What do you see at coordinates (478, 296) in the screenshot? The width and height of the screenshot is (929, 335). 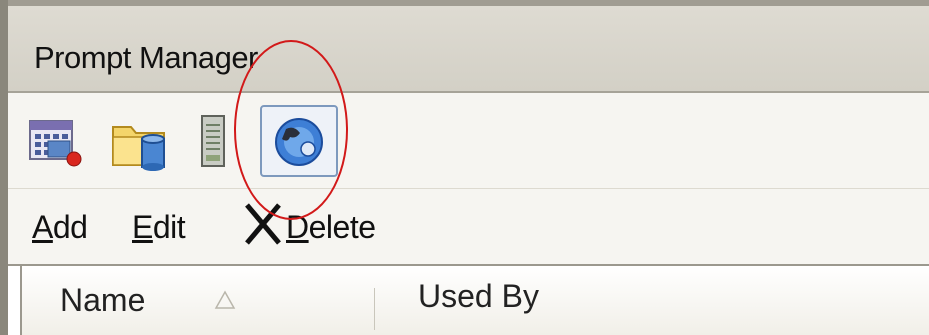 I see `column-header-used-by: Used By` at bounding box center [478, 296].